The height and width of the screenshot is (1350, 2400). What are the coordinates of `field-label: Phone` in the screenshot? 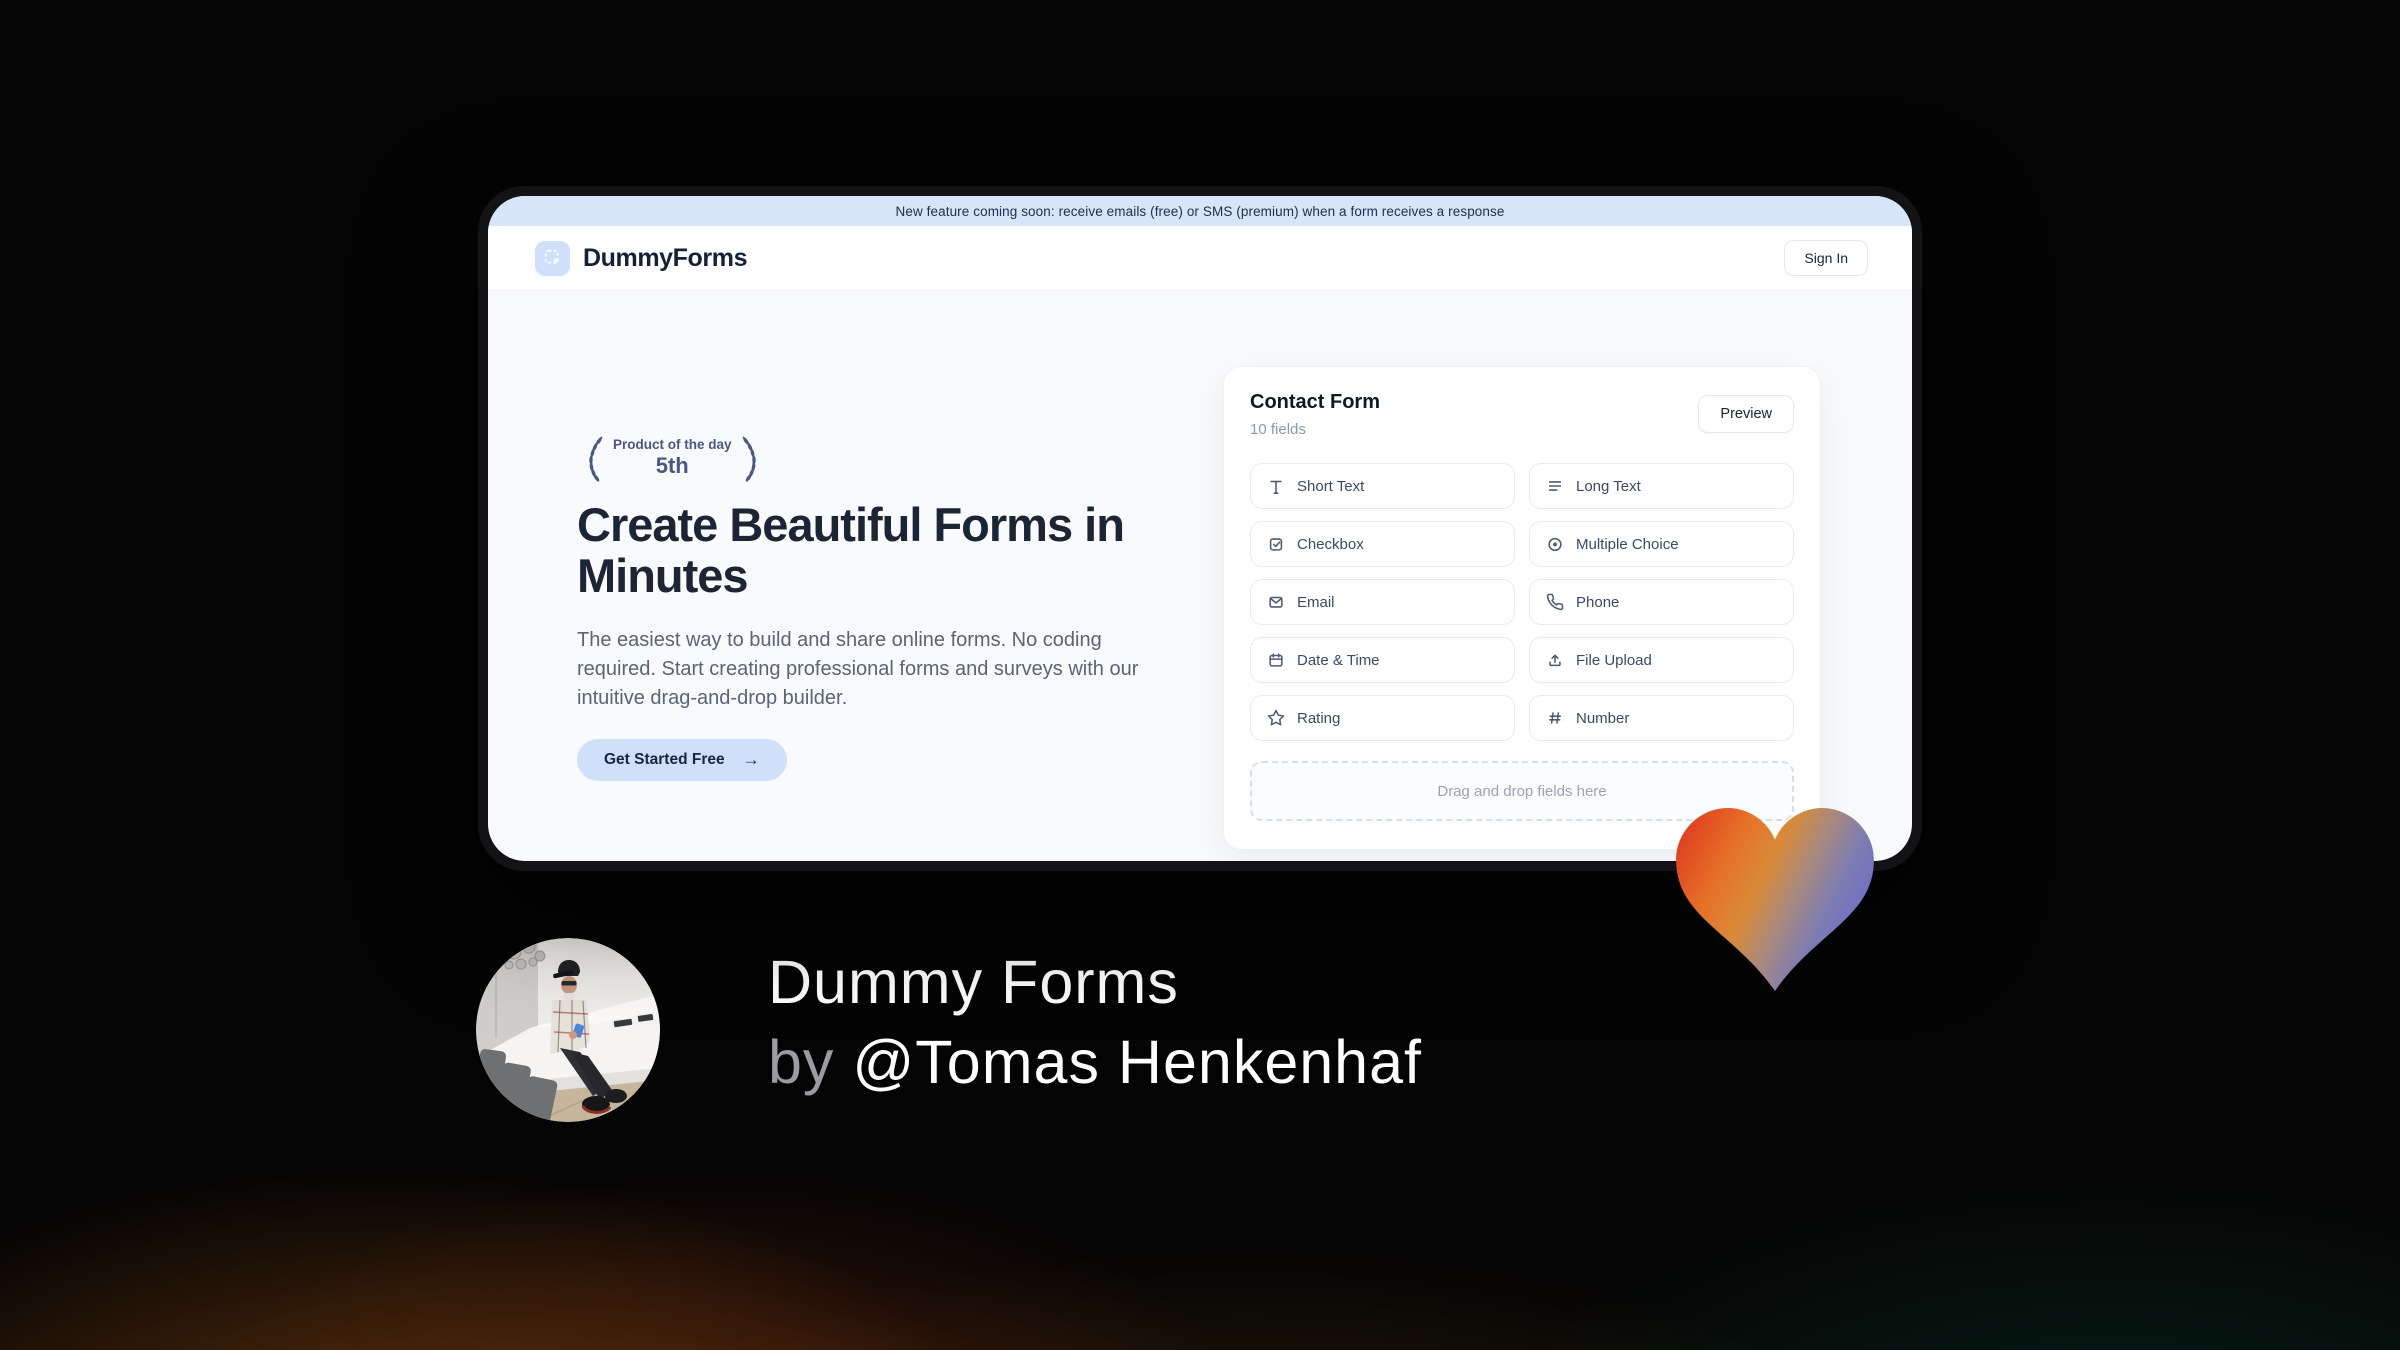 It's located at (1598, 602).